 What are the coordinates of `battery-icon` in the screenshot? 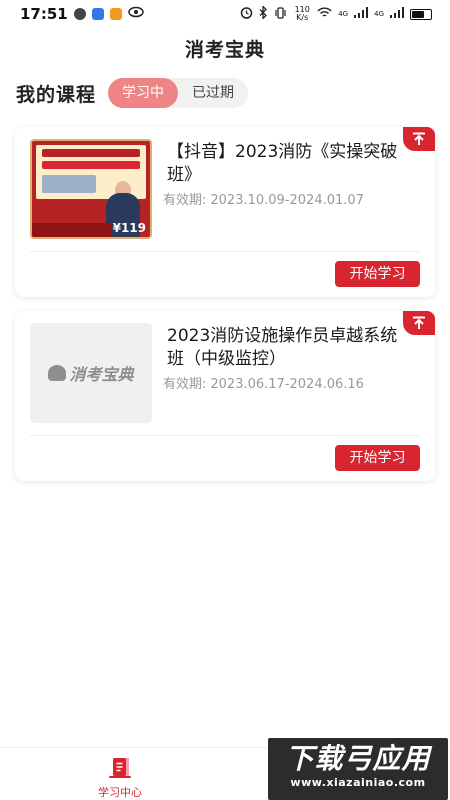 It's located at (421, 14).